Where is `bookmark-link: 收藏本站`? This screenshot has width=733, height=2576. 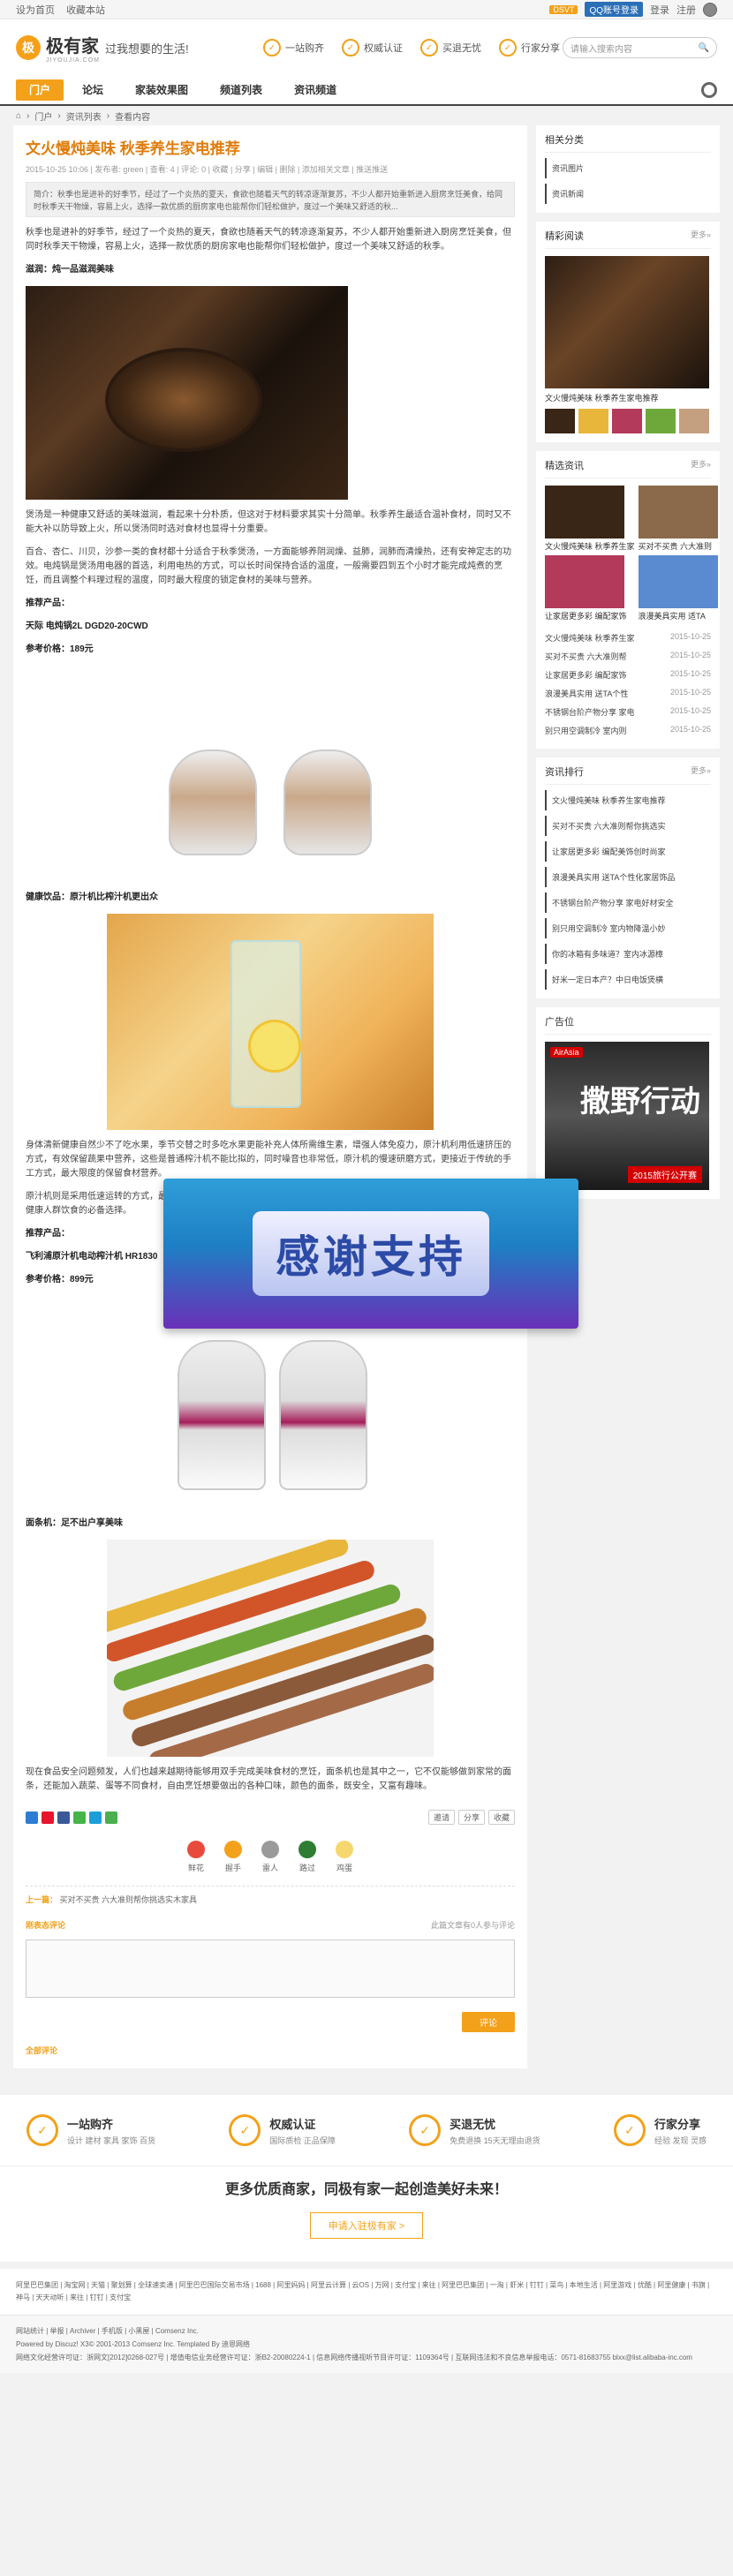
bookmark-link: 收藏本站 is located at coordinates (85, 11).